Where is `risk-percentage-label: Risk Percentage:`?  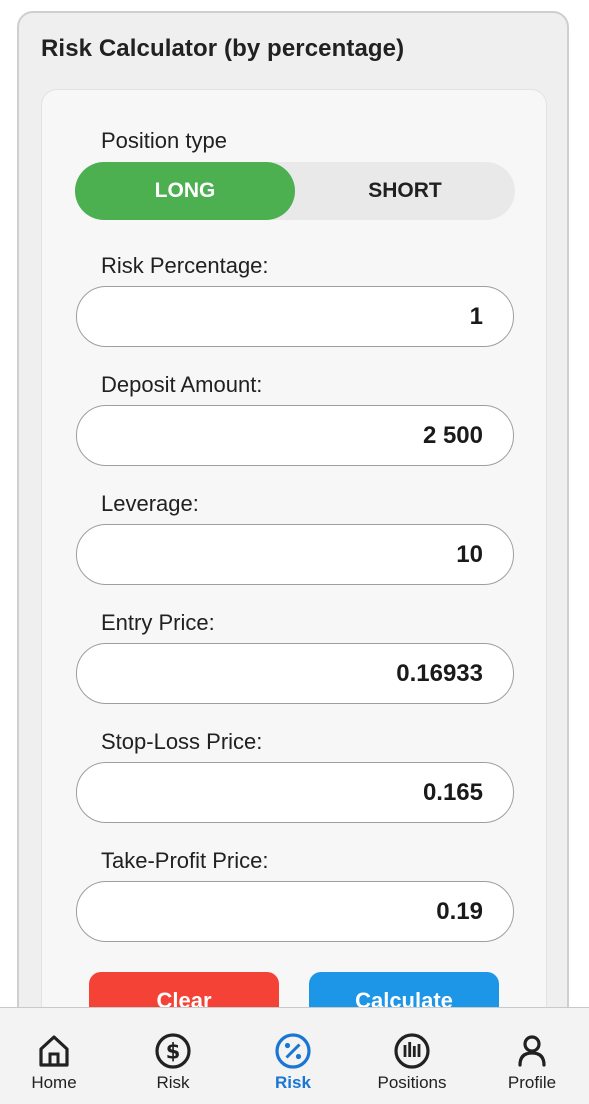 risk-percentage-label: Risk Percentage: is located at coordinates (185, 265).